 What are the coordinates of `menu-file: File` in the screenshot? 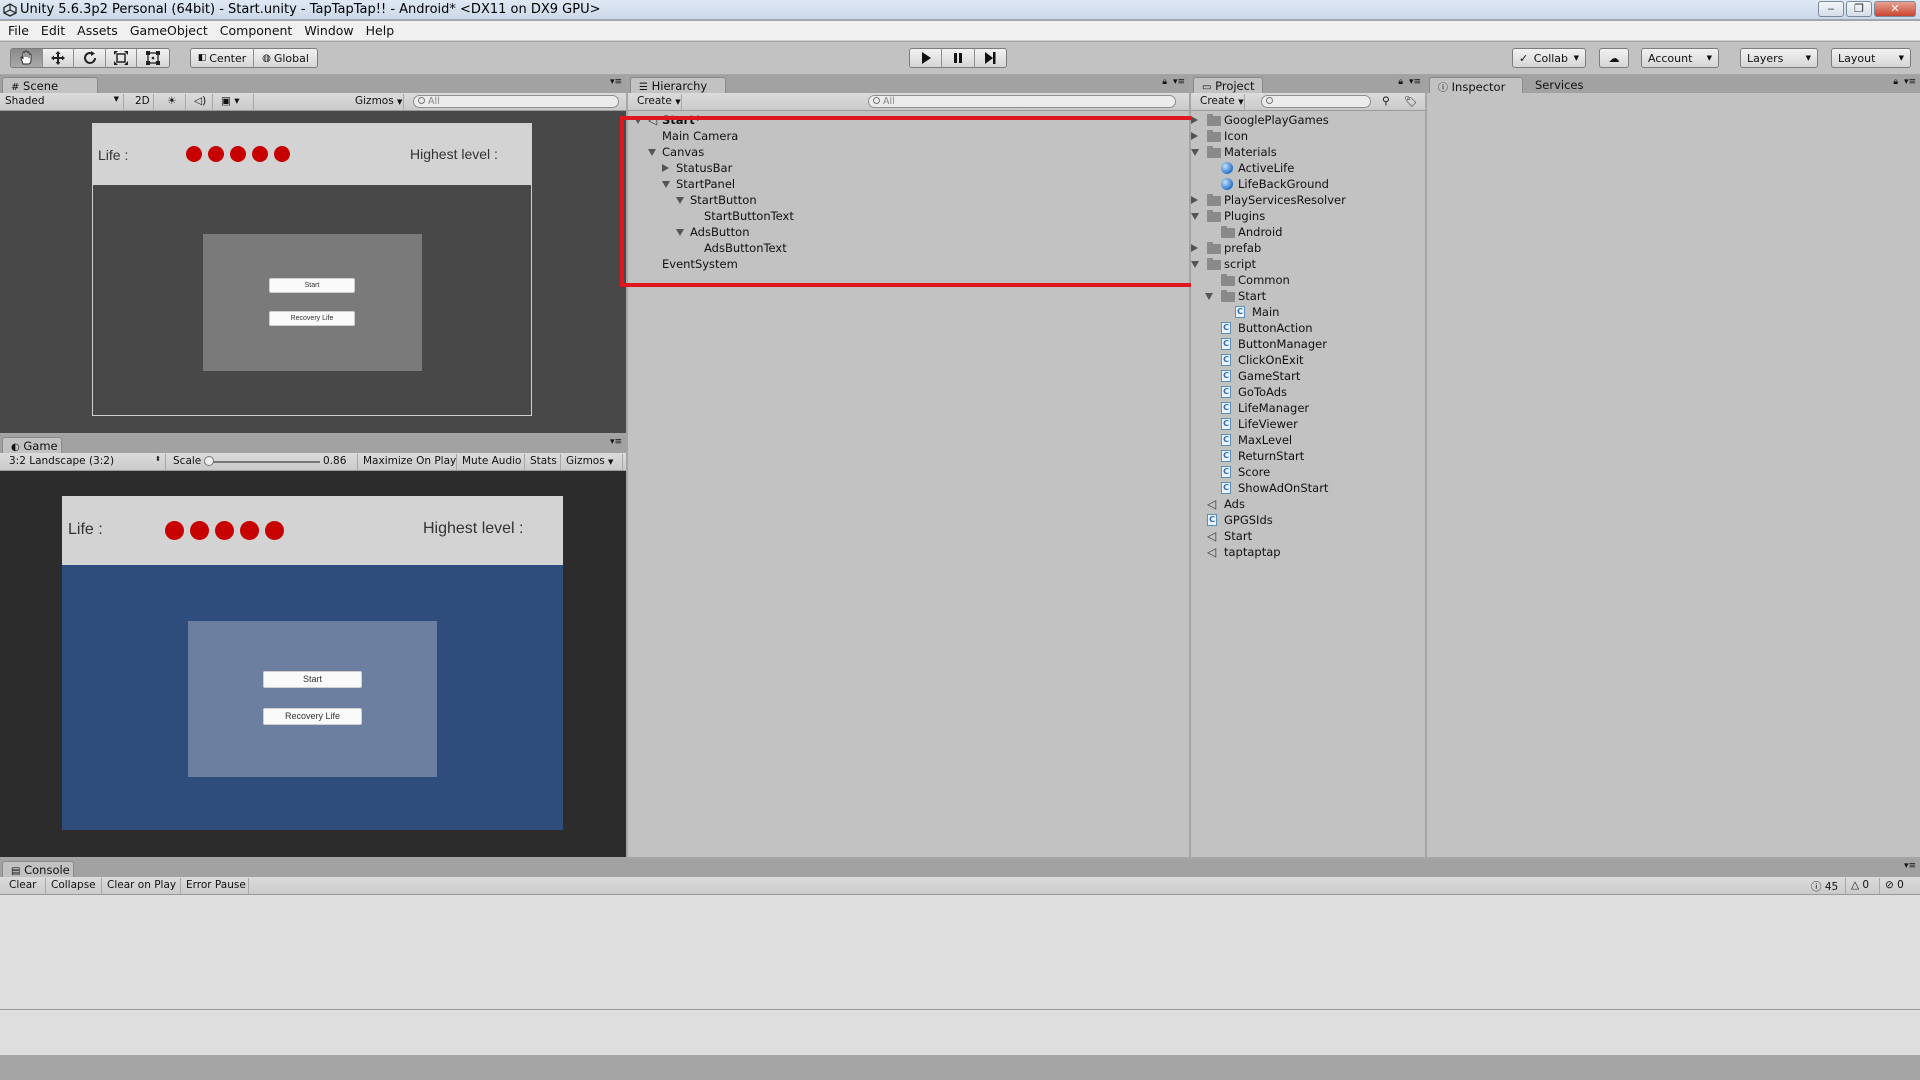 It's located at (16, 29).